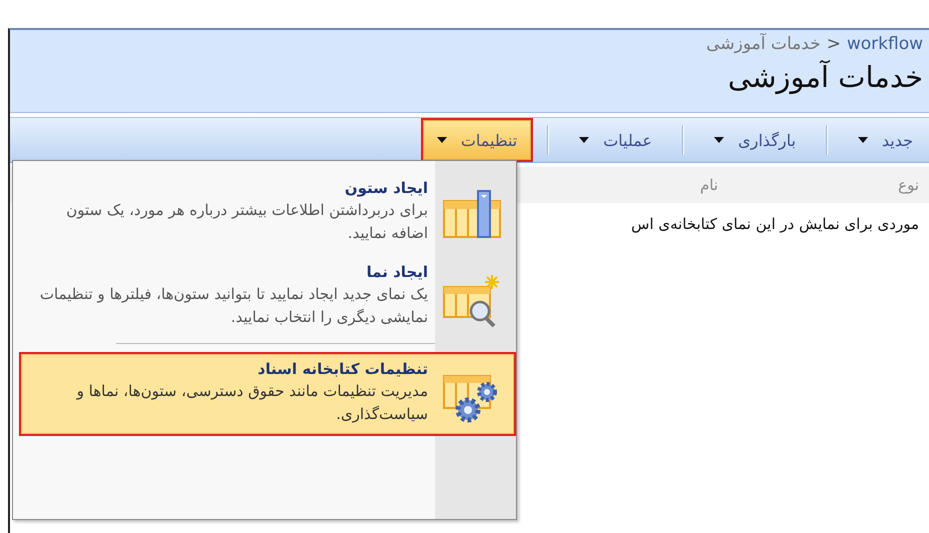 The height and width of the screenshot is (533, 929). What do you see at coordinates (755, 140) in the screenshot?
I see `toolbar-menu-button: بارگذاری` at bounding box center [755, 140].